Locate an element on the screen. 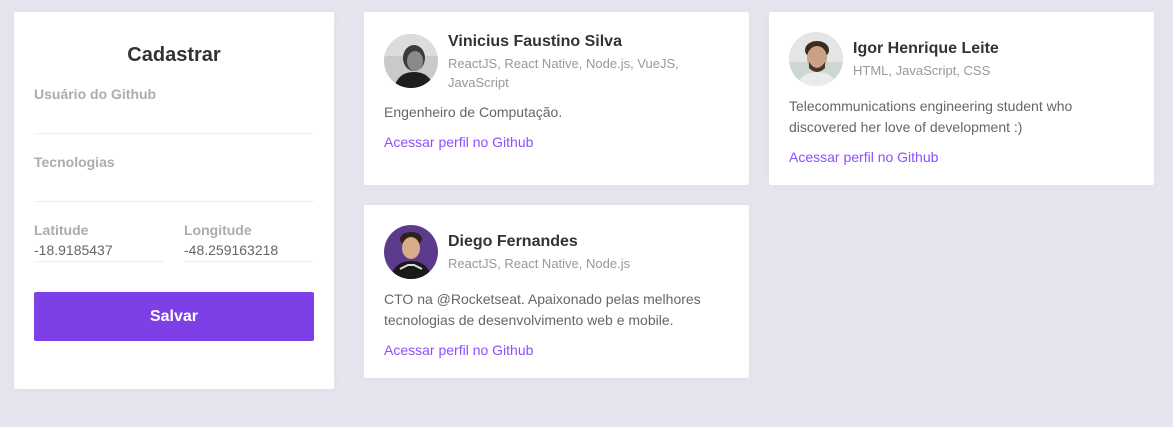 The width and height of the screenshot is (1173, 427). latitude-field: Latitude is located at coordinates (99, 242).